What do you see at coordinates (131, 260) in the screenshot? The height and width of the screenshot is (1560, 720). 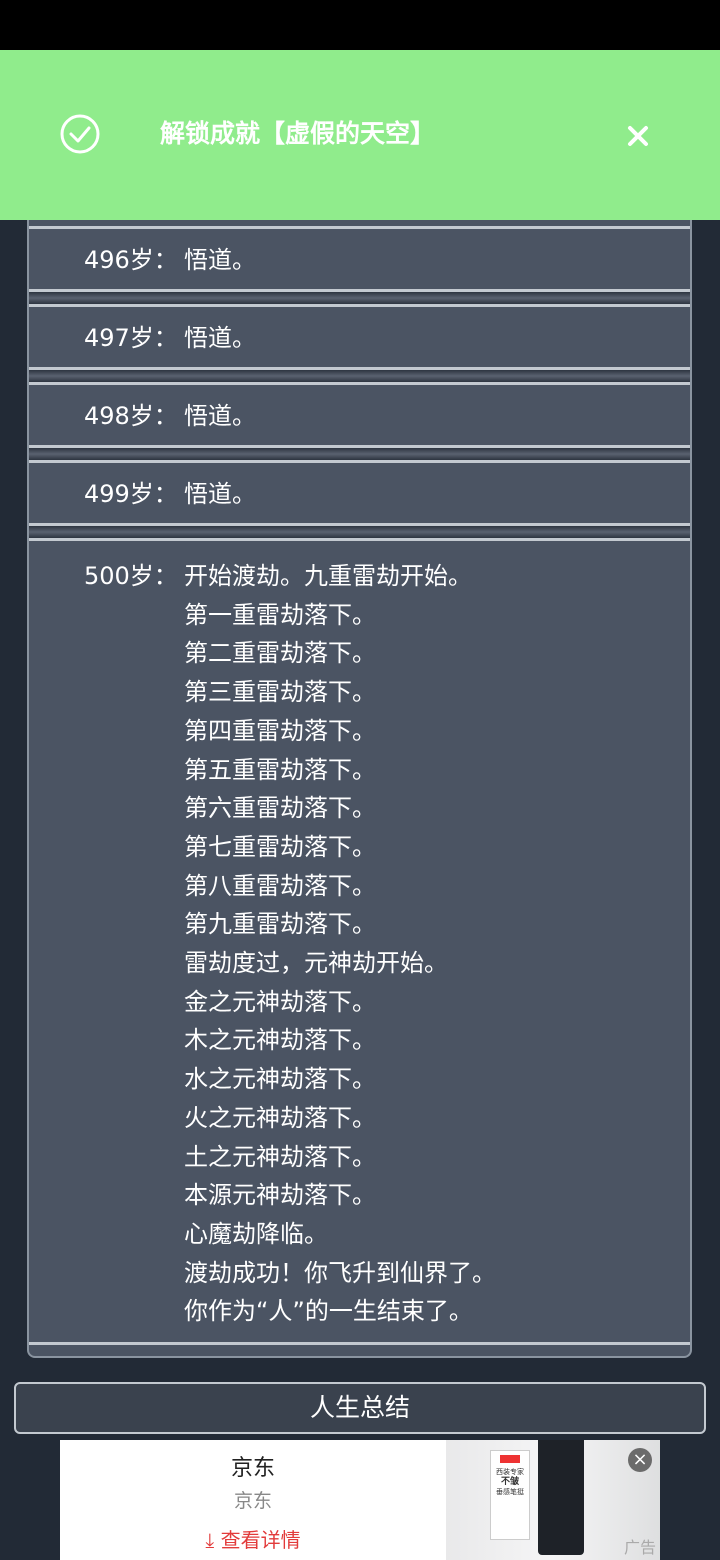 I see `log-entry-age: 496岁：` at bounding box center [131, 260].